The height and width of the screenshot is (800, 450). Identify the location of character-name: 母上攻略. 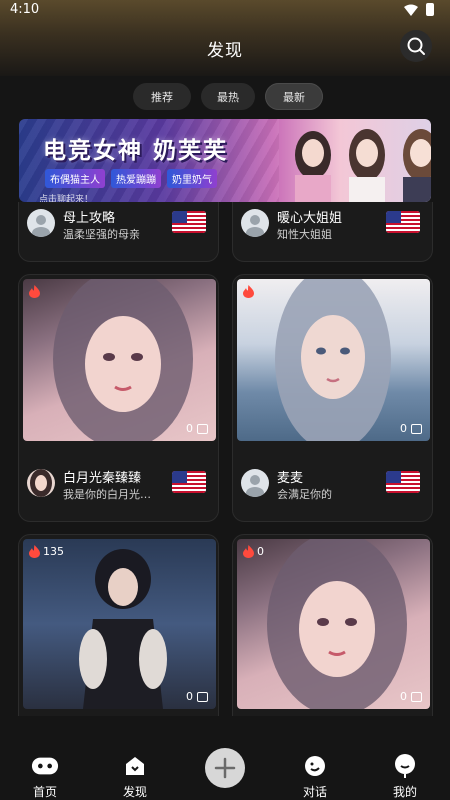
(89, 218).